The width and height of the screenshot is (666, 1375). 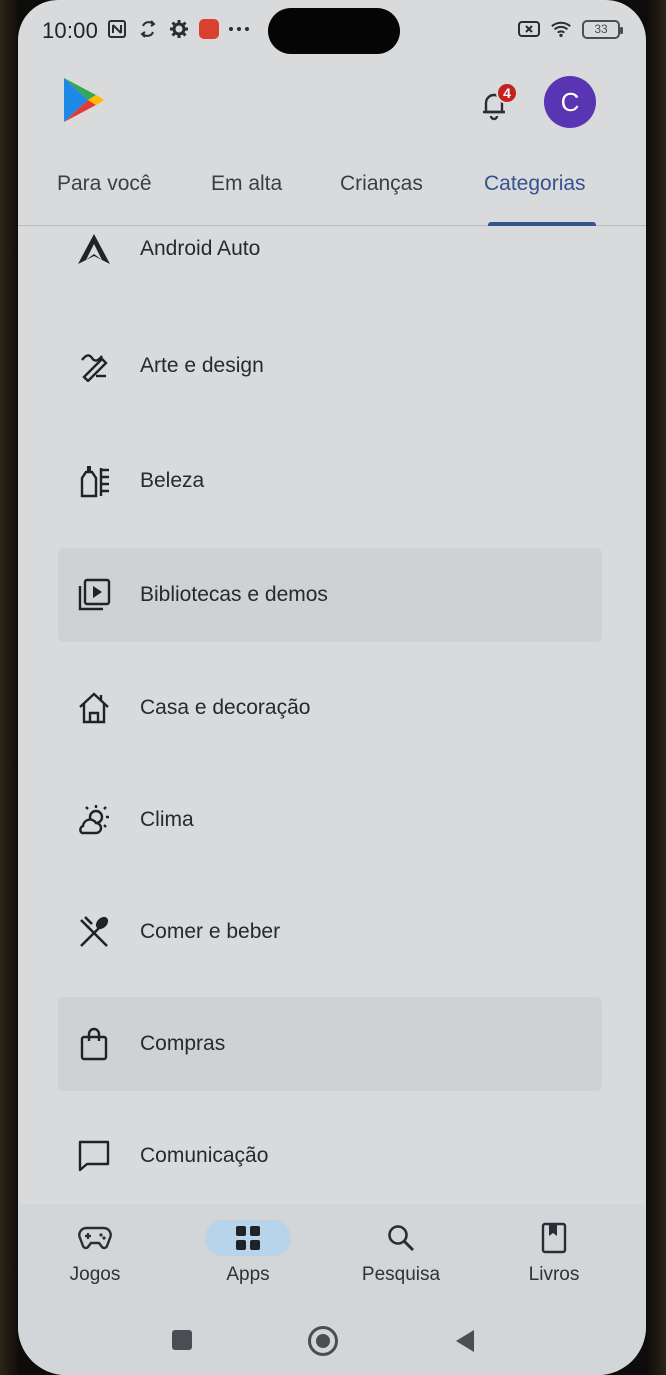 What do you see at coordinates (401, 1274) in the screenshot?
I see `nav-label: Pesquisa` at bounding box center [401, 1274].